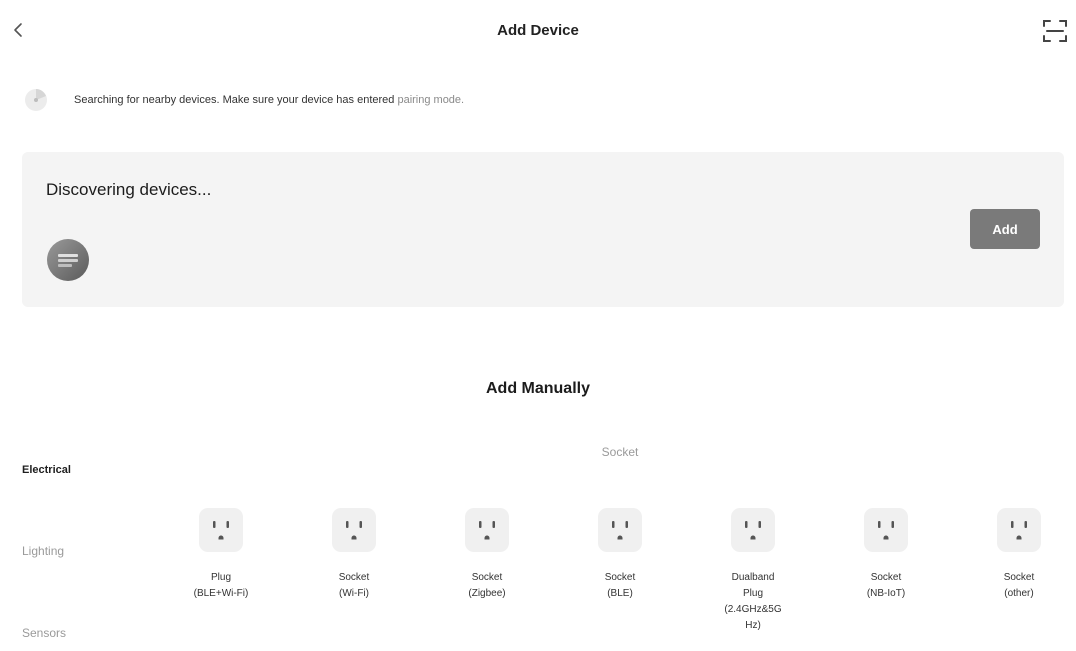 This screenshot has height=651, width=1076. What do you see at coordinates (43, 551) in the screenshot?
I see `category-lighting: Lighting` at bounding box center [43, 551].